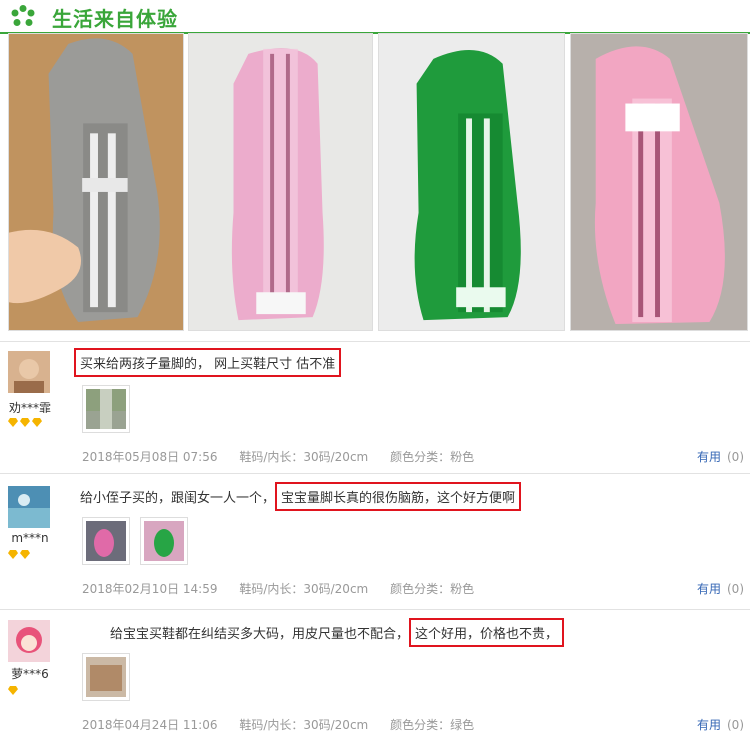 This screenshot has height=756, width=750. I want to click on gray-foot-measure-photo, so click(96, 182).